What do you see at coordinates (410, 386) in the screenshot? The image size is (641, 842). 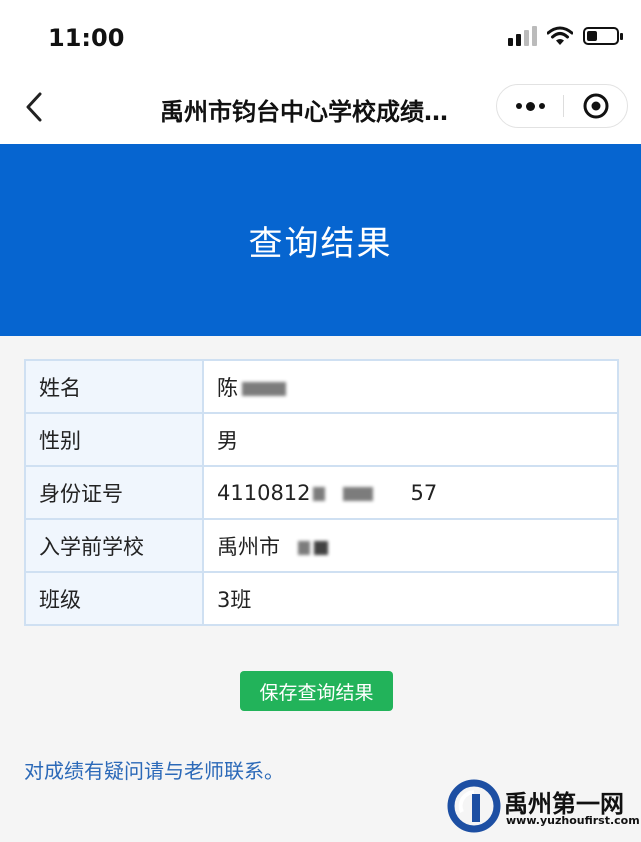 I see `row-value: 陈` at bounding box center [410, 386].